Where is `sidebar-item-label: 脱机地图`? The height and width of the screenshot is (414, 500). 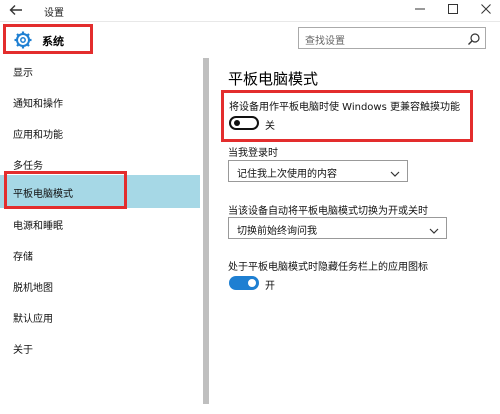 sidebar-item-label: 脱机地图 is located at coordinates (33, 288).